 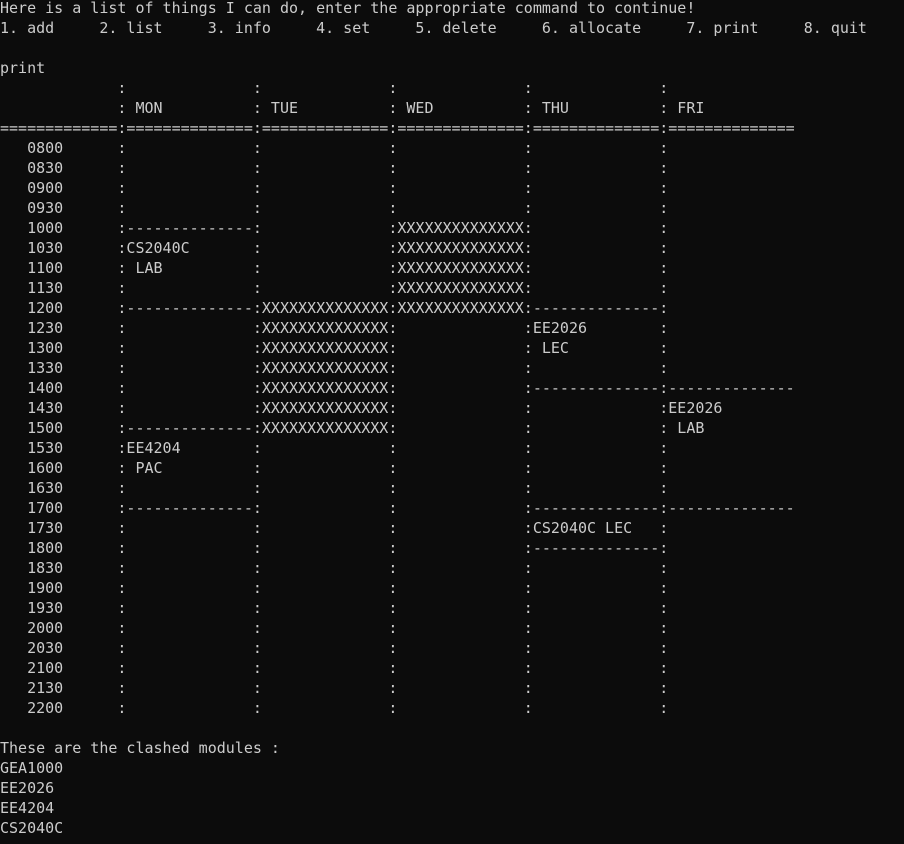 I want to click on timetable-row: 2000 : : : : :, so click(x=334, y=628).